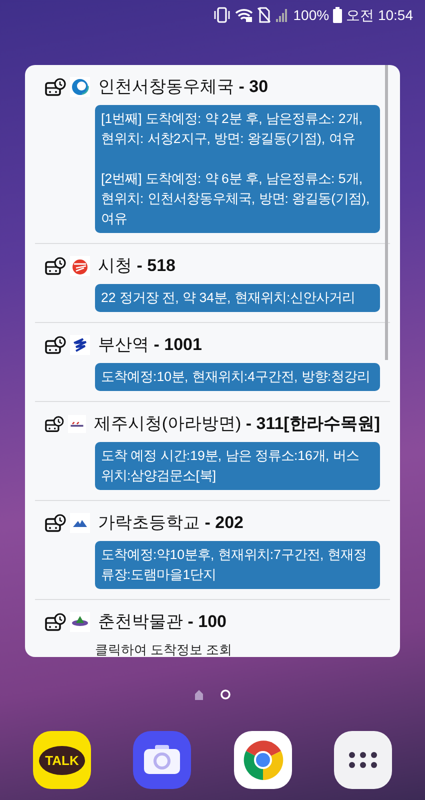  Describe the element at coordinates (237, 424) in the screenshot. I see `stop-title: 제주시청(아라방면) - 311[한라수목원]` at that location.